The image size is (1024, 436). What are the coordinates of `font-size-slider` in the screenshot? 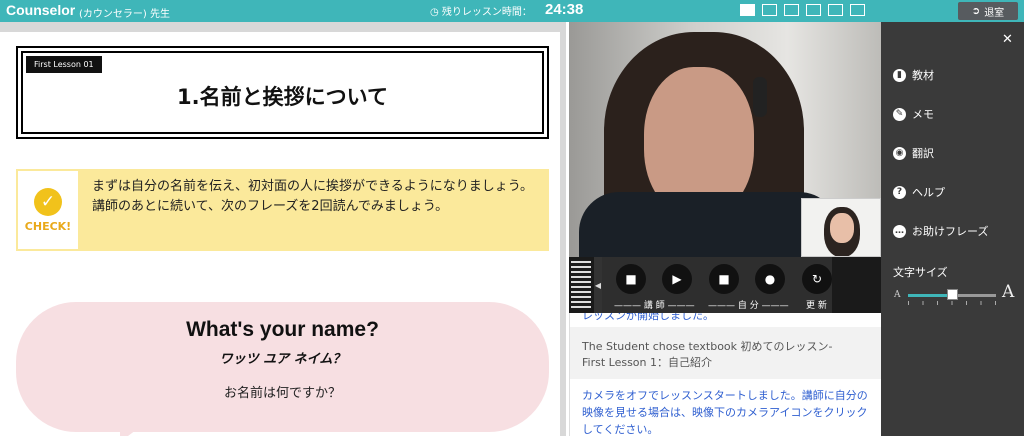 It's located at (952, 294).